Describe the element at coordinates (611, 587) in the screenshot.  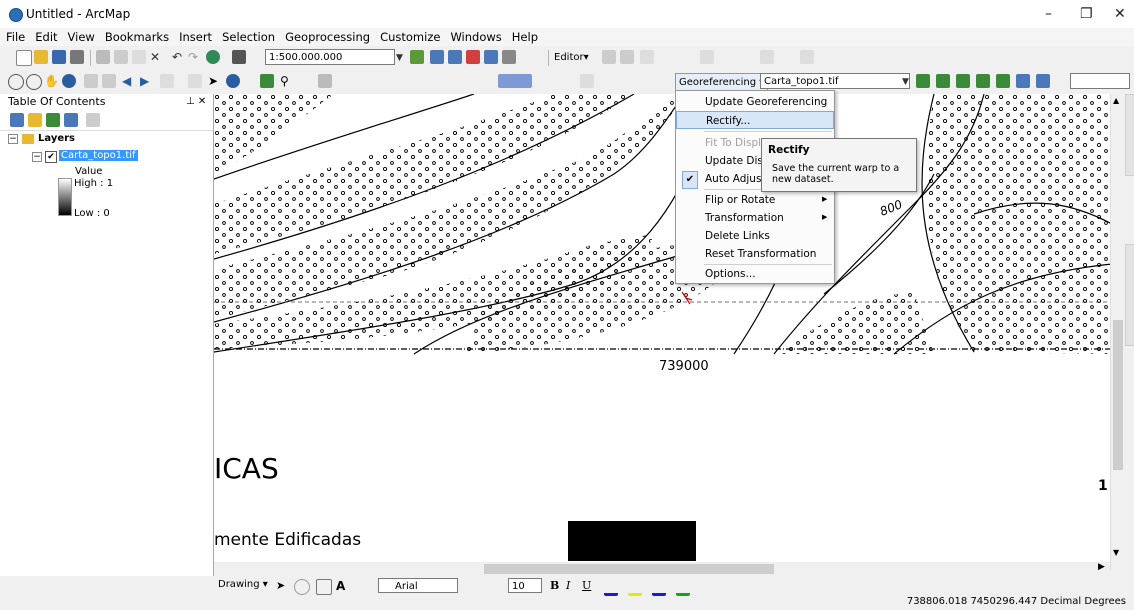
I see `font-color-icon` at that location.